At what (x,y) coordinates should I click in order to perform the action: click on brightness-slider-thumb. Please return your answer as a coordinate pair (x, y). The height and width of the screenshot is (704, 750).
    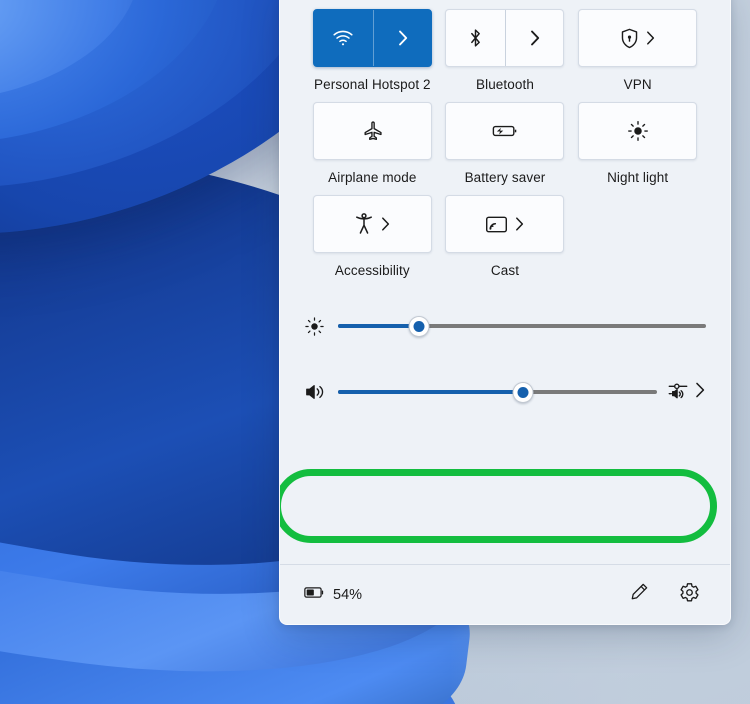
    Looking at the image, I should click on (419, 326).